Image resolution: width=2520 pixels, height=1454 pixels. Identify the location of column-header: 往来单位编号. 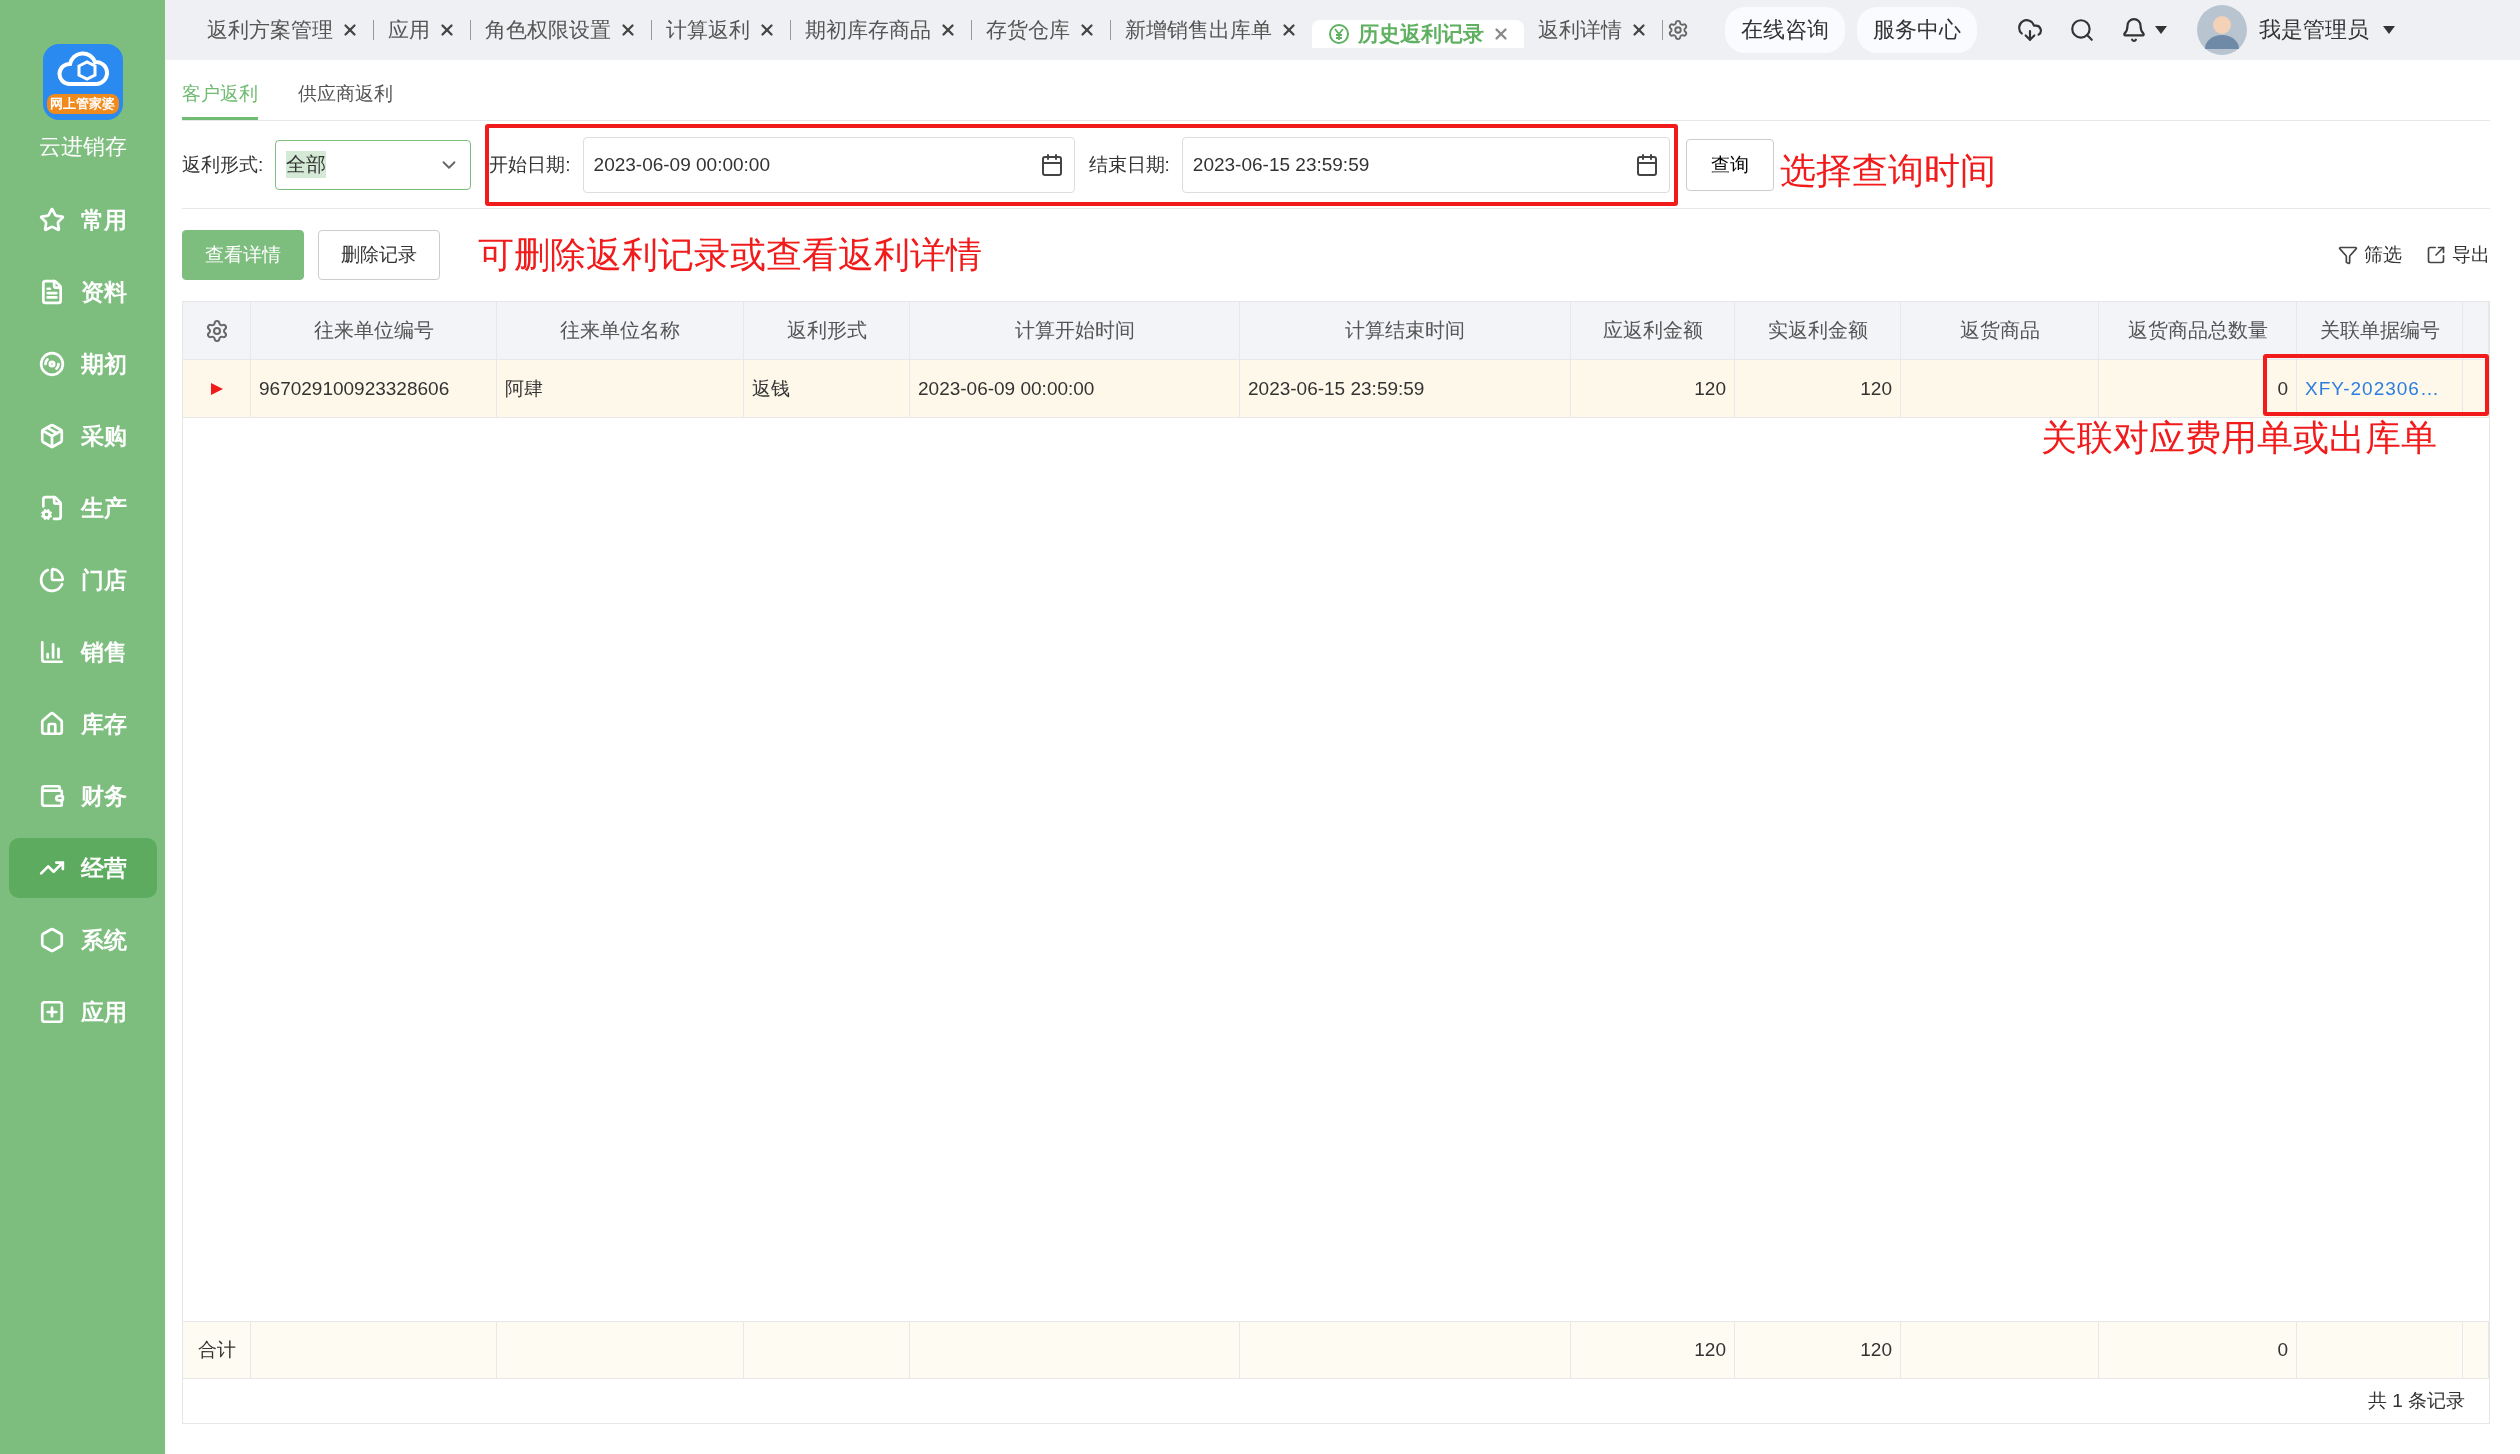
(374, 330).